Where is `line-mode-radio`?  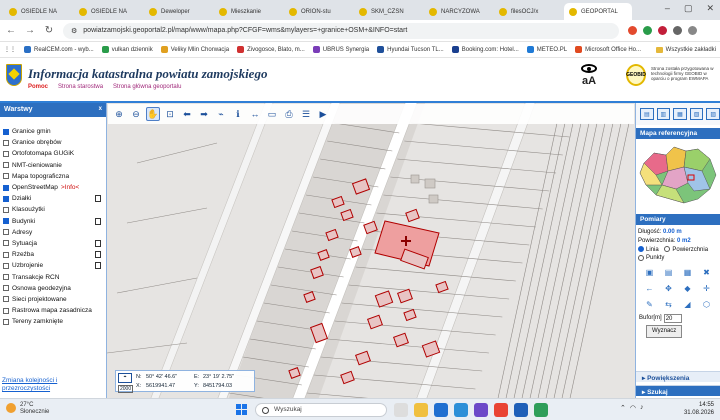
line-mode-radio is located at coordinates (641, 249).